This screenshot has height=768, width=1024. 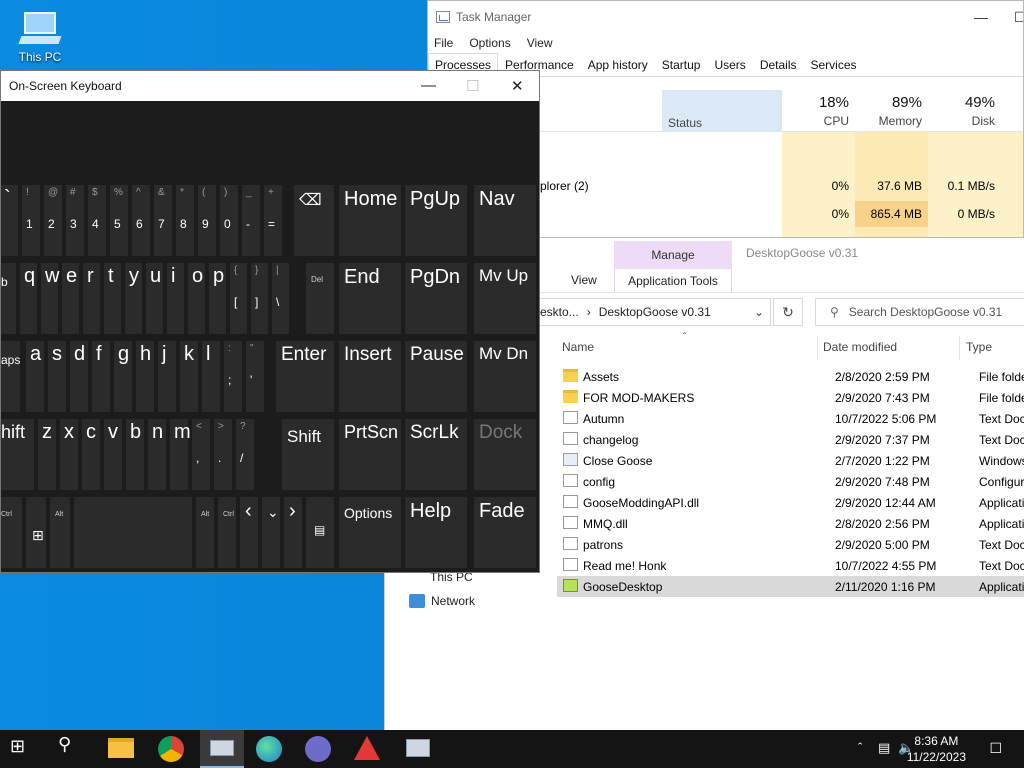 What do you see at coordinates (196, 298) in the screenshot?
I see `char-key: o` at bounding box center [196, 298].